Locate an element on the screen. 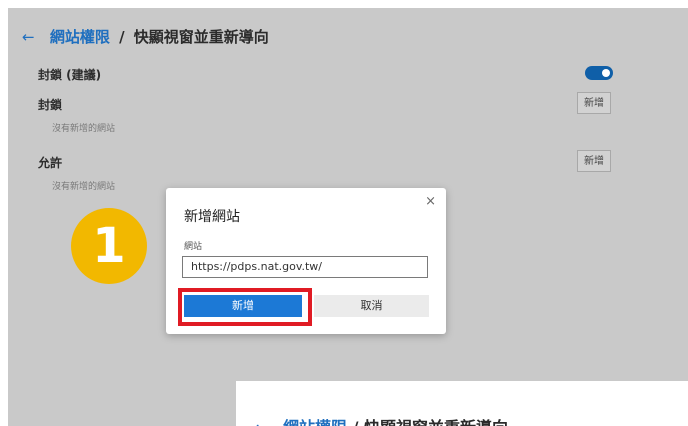  block-recommended-toggle is located at coordinates (599, 73).